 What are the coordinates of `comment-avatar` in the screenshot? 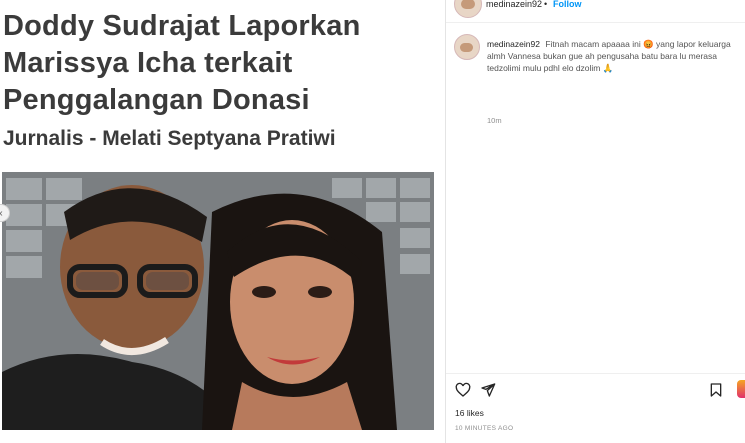 It's located at (467, 47).